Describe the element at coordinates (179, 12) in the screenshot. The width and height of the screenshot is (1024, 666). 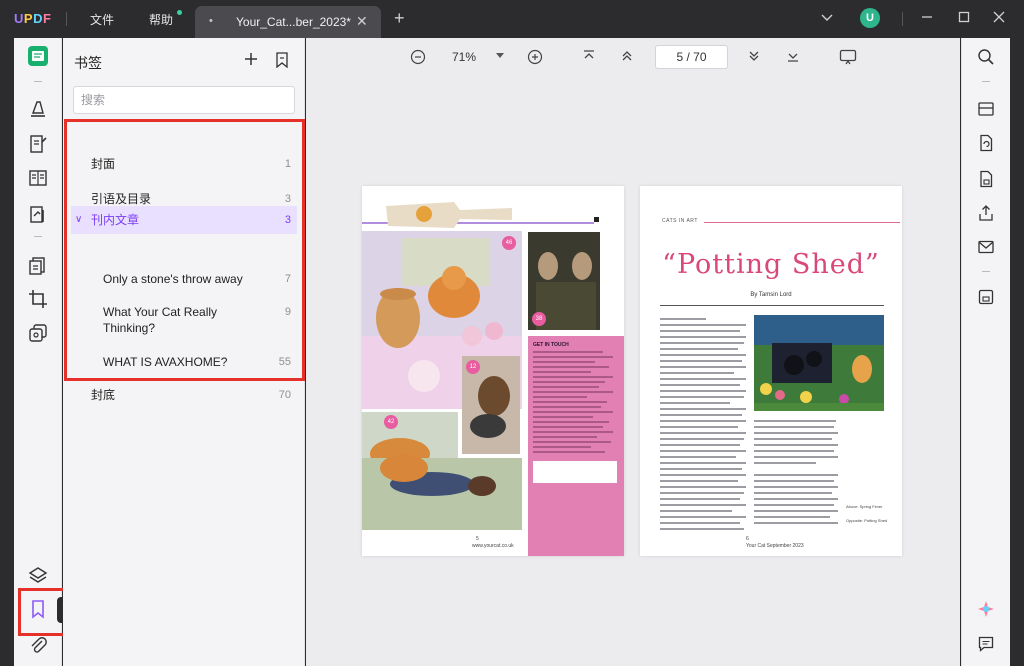
I see `help-notification-dot` at that location.